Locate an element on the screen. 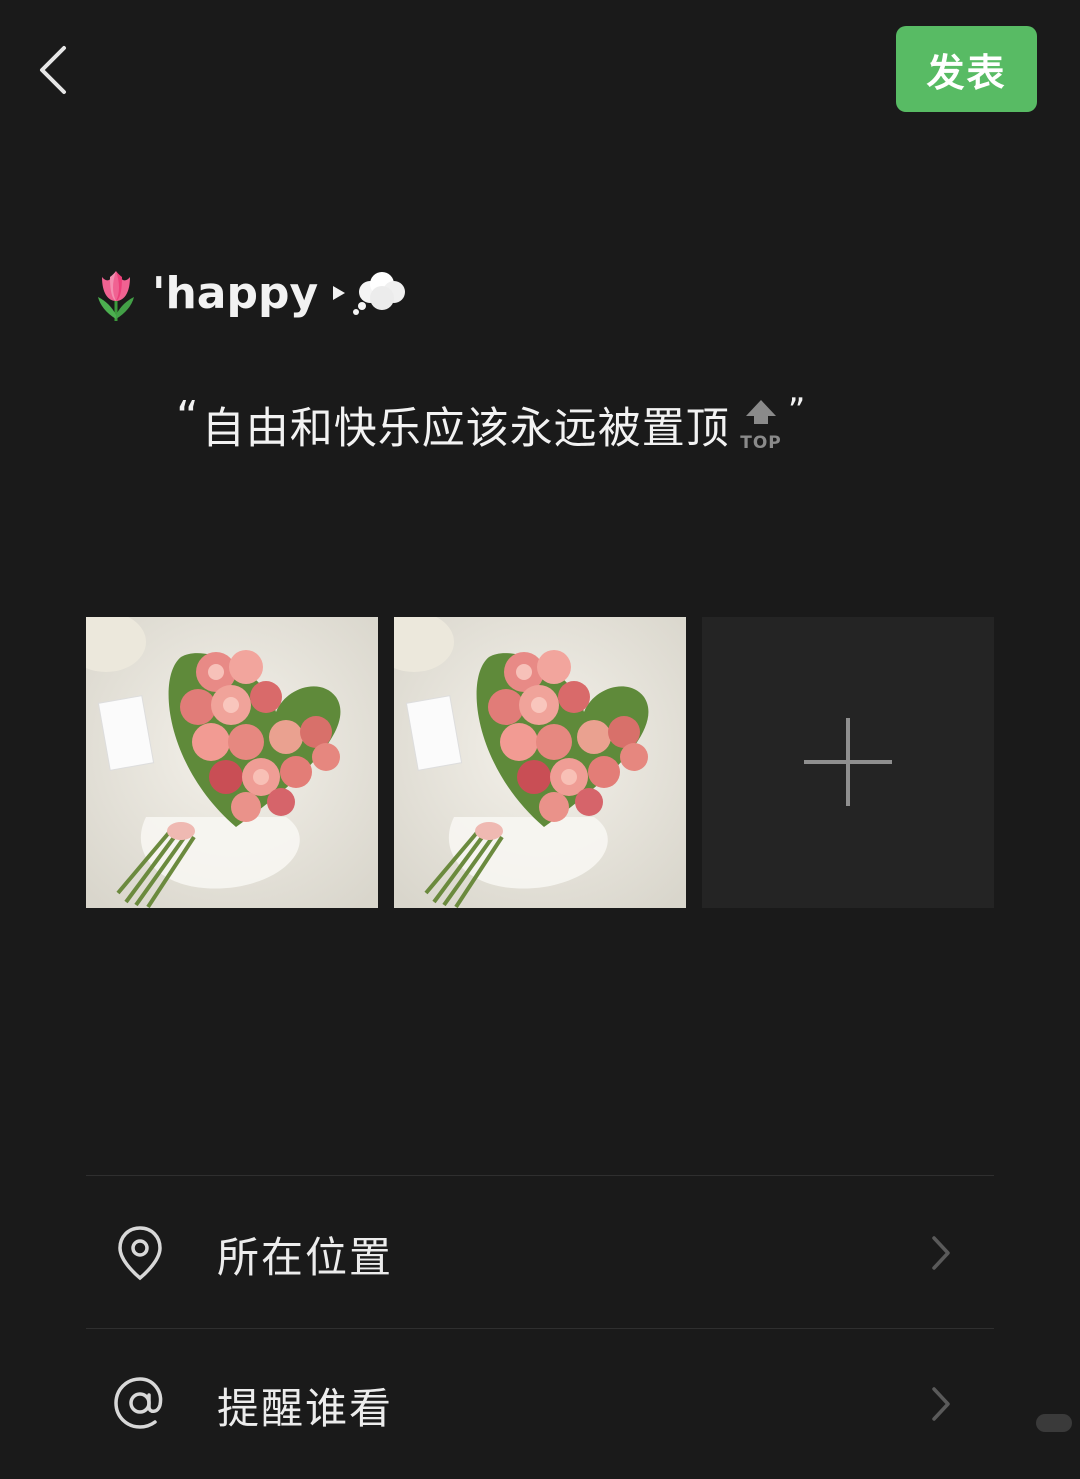 Image resolution: width=1080 pixels, height=1479 pixels. back-button is located at coordinates (56, 70).